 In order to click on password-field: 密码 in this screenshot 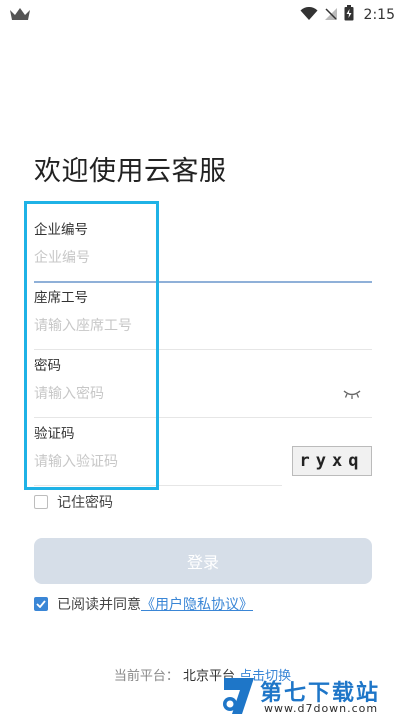, I will do `click(203, 387)`.